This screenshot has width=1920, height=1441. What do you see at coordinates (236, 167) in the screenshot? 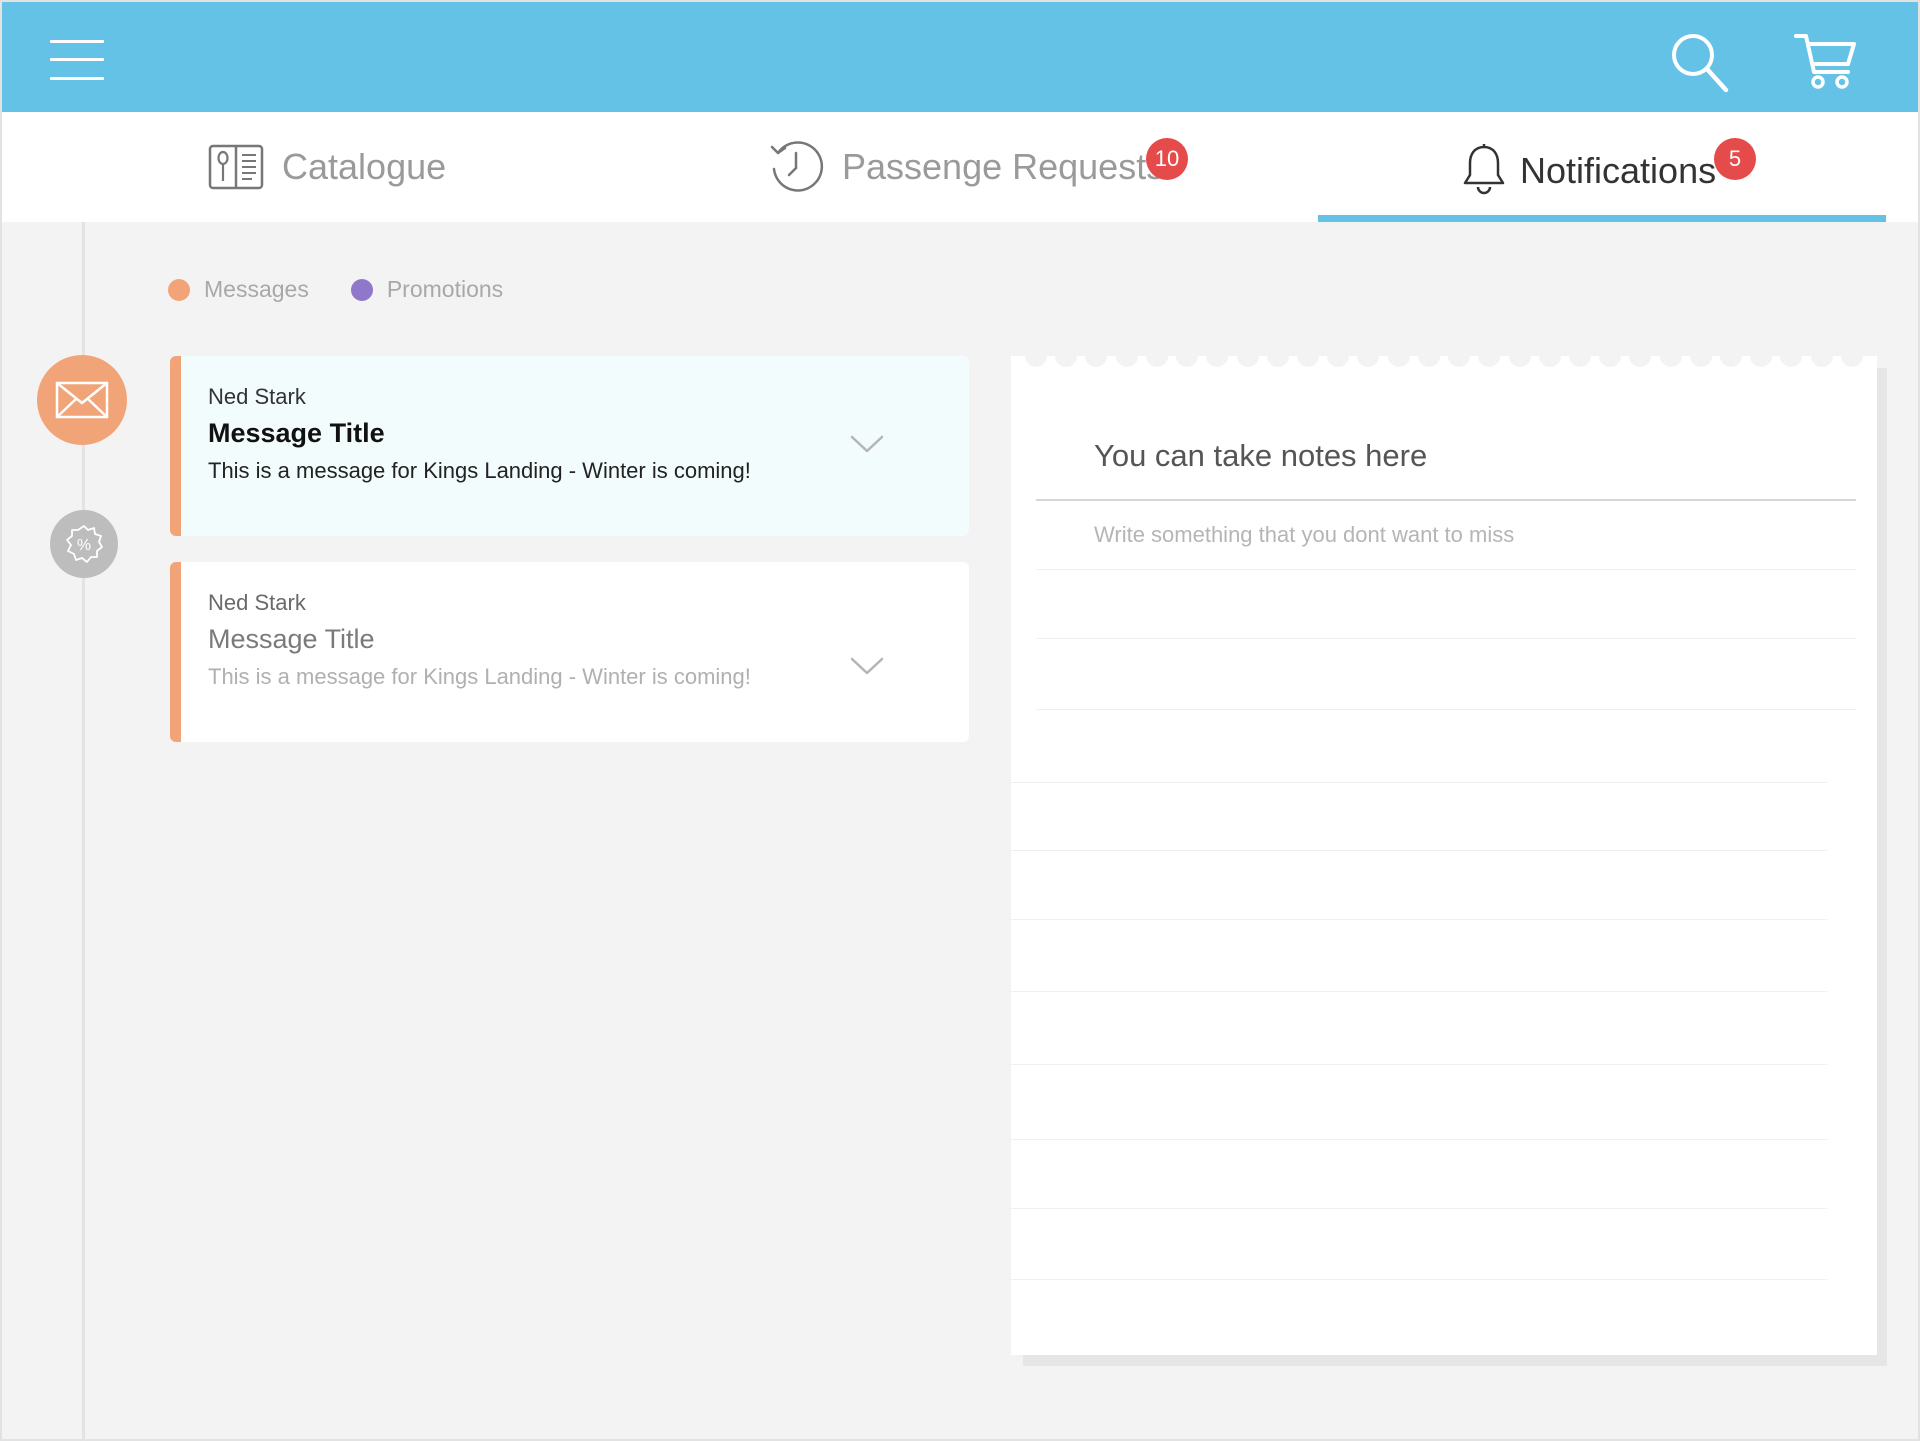
I see `menu-book-icon` at bounding box center [236, 167].